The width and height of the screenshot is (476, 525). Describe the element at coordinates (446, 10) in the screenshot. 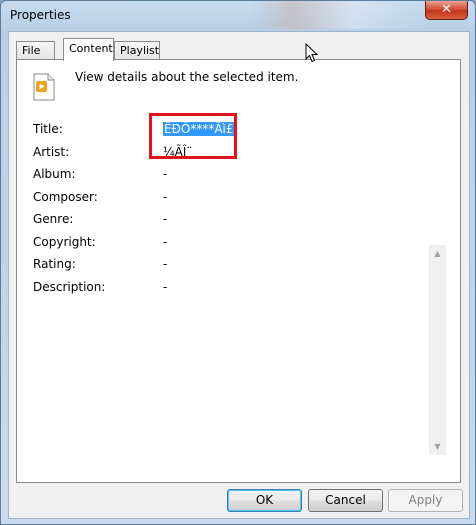

I see `close-button: ✕` at that location.